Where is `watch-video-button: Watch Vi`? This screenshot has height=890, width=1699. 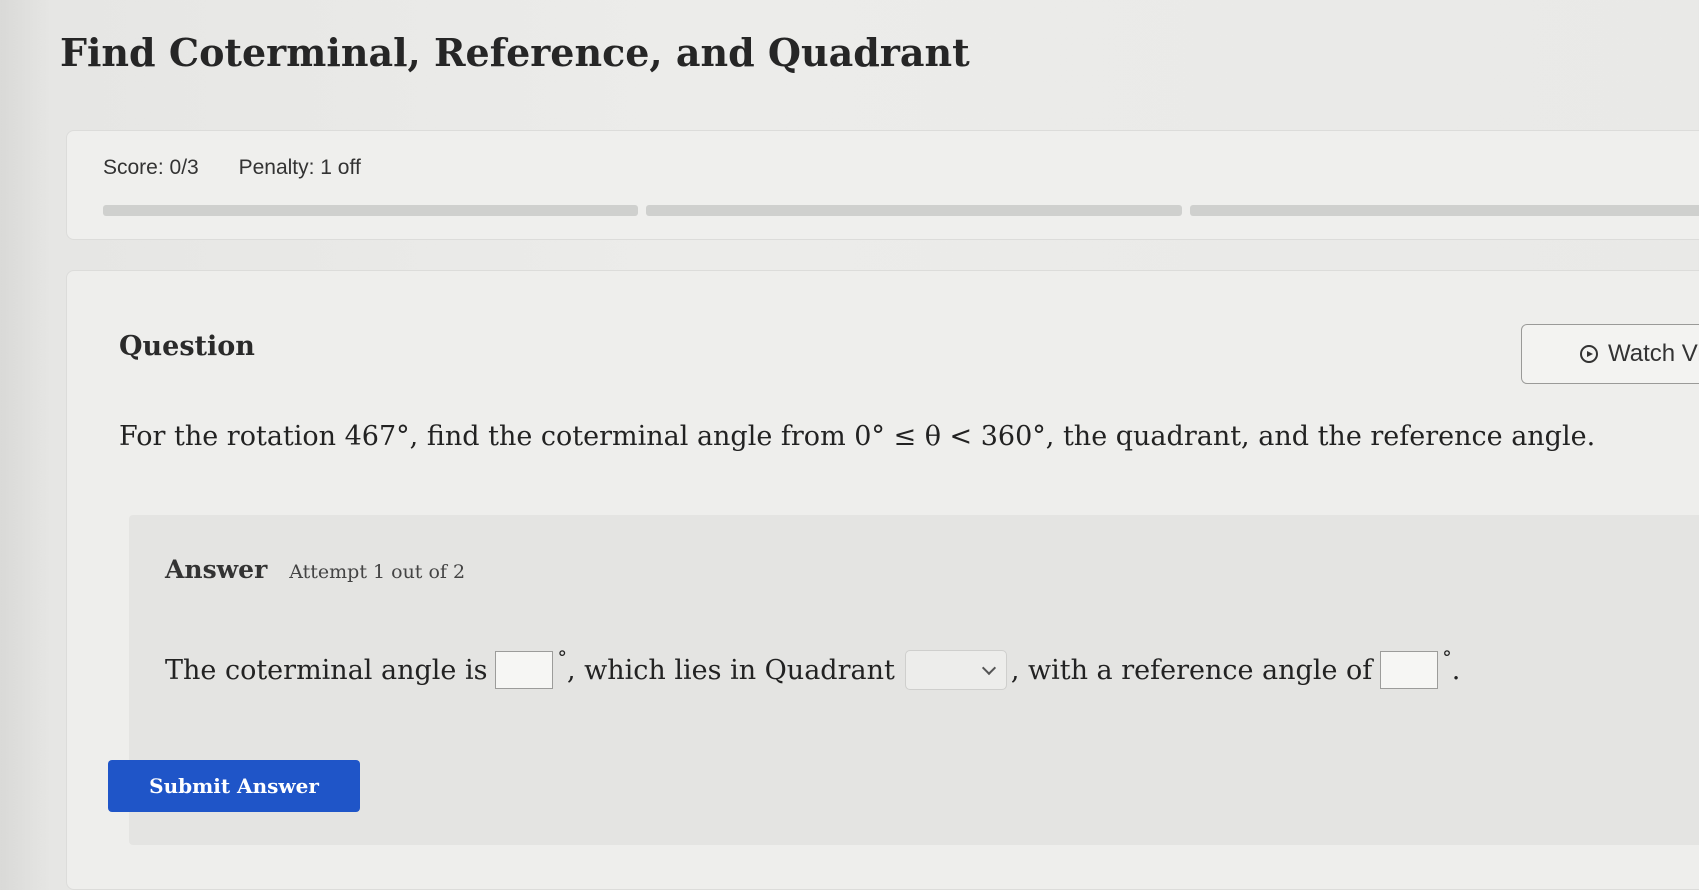 watch-video-button: Watch Vi is located at coordinates (1610, 354).